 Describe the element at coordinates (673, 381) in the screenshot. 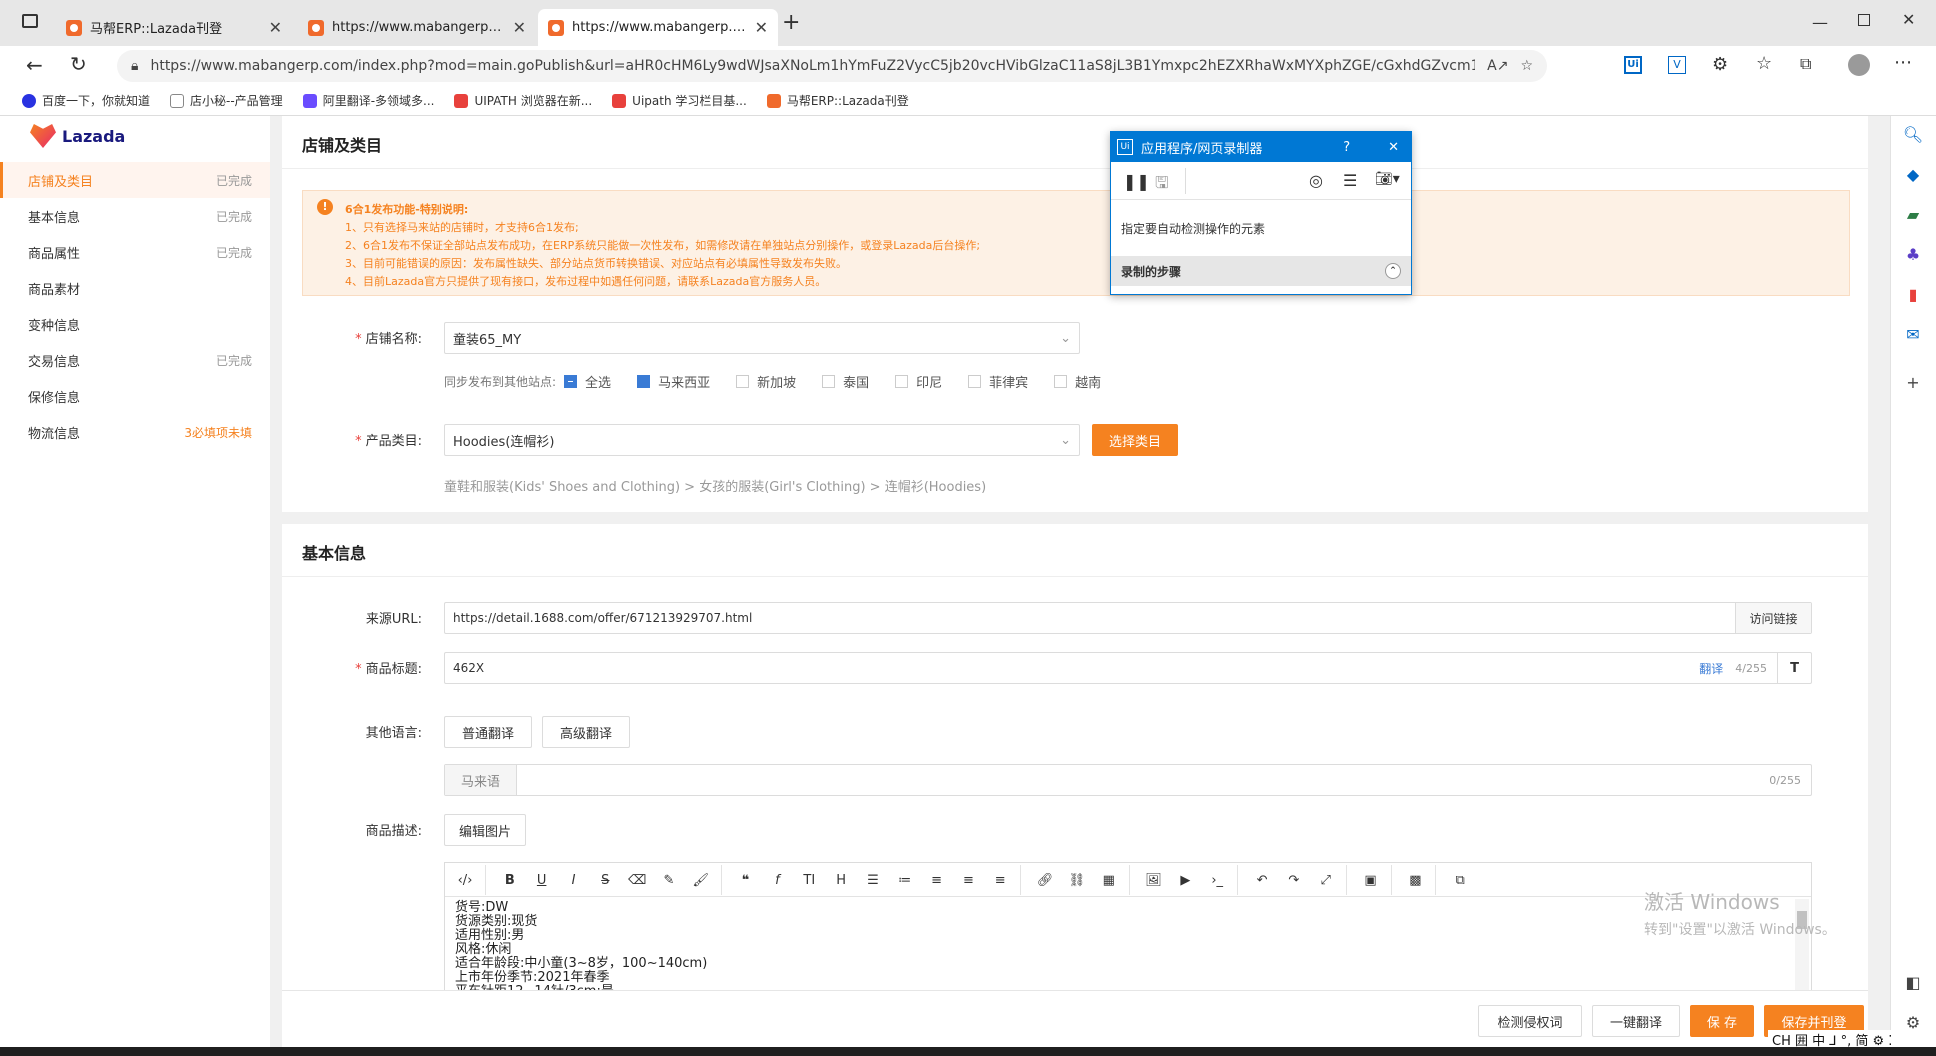

I see `site-checkbox-malaysia: 马来西亚` at that location.